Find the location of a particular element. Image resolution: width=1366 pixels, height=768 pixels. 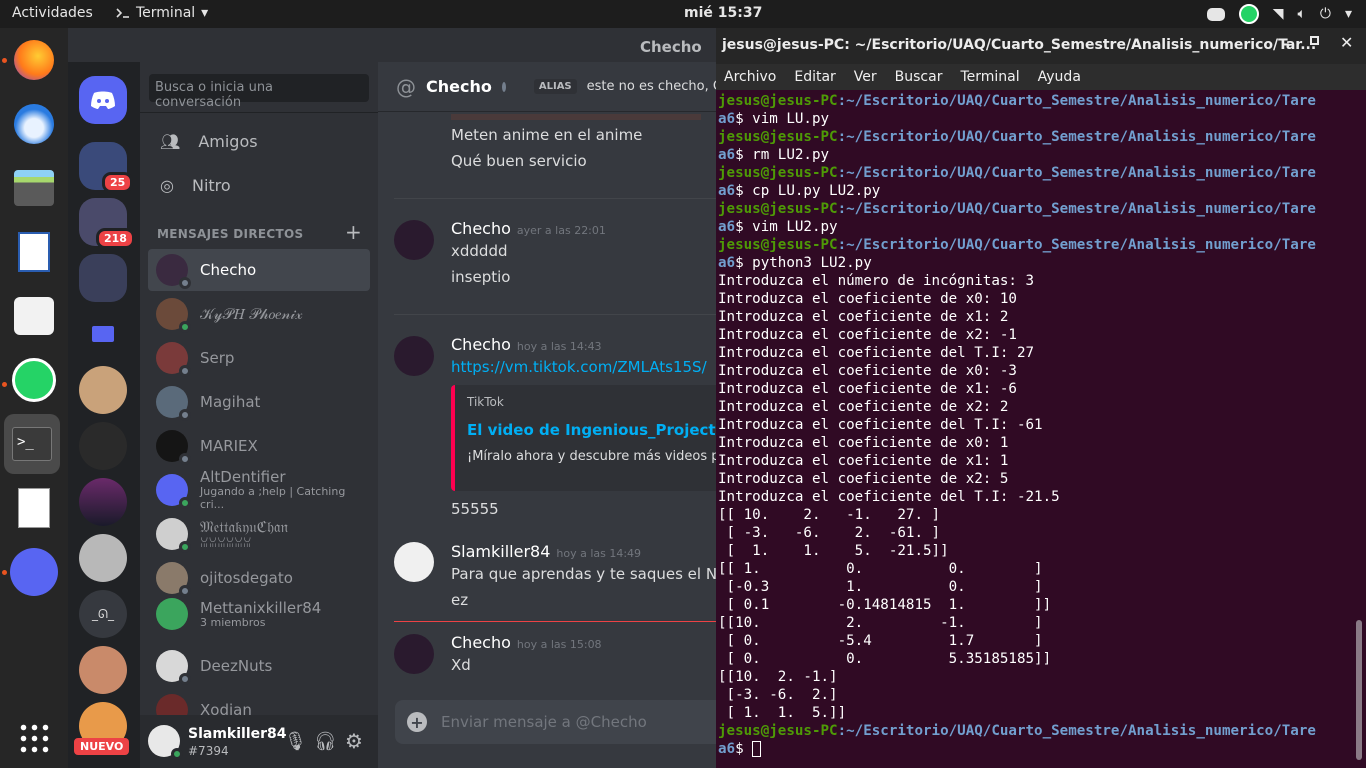

minimize-icon: – is located at coordinates (1286, 43).